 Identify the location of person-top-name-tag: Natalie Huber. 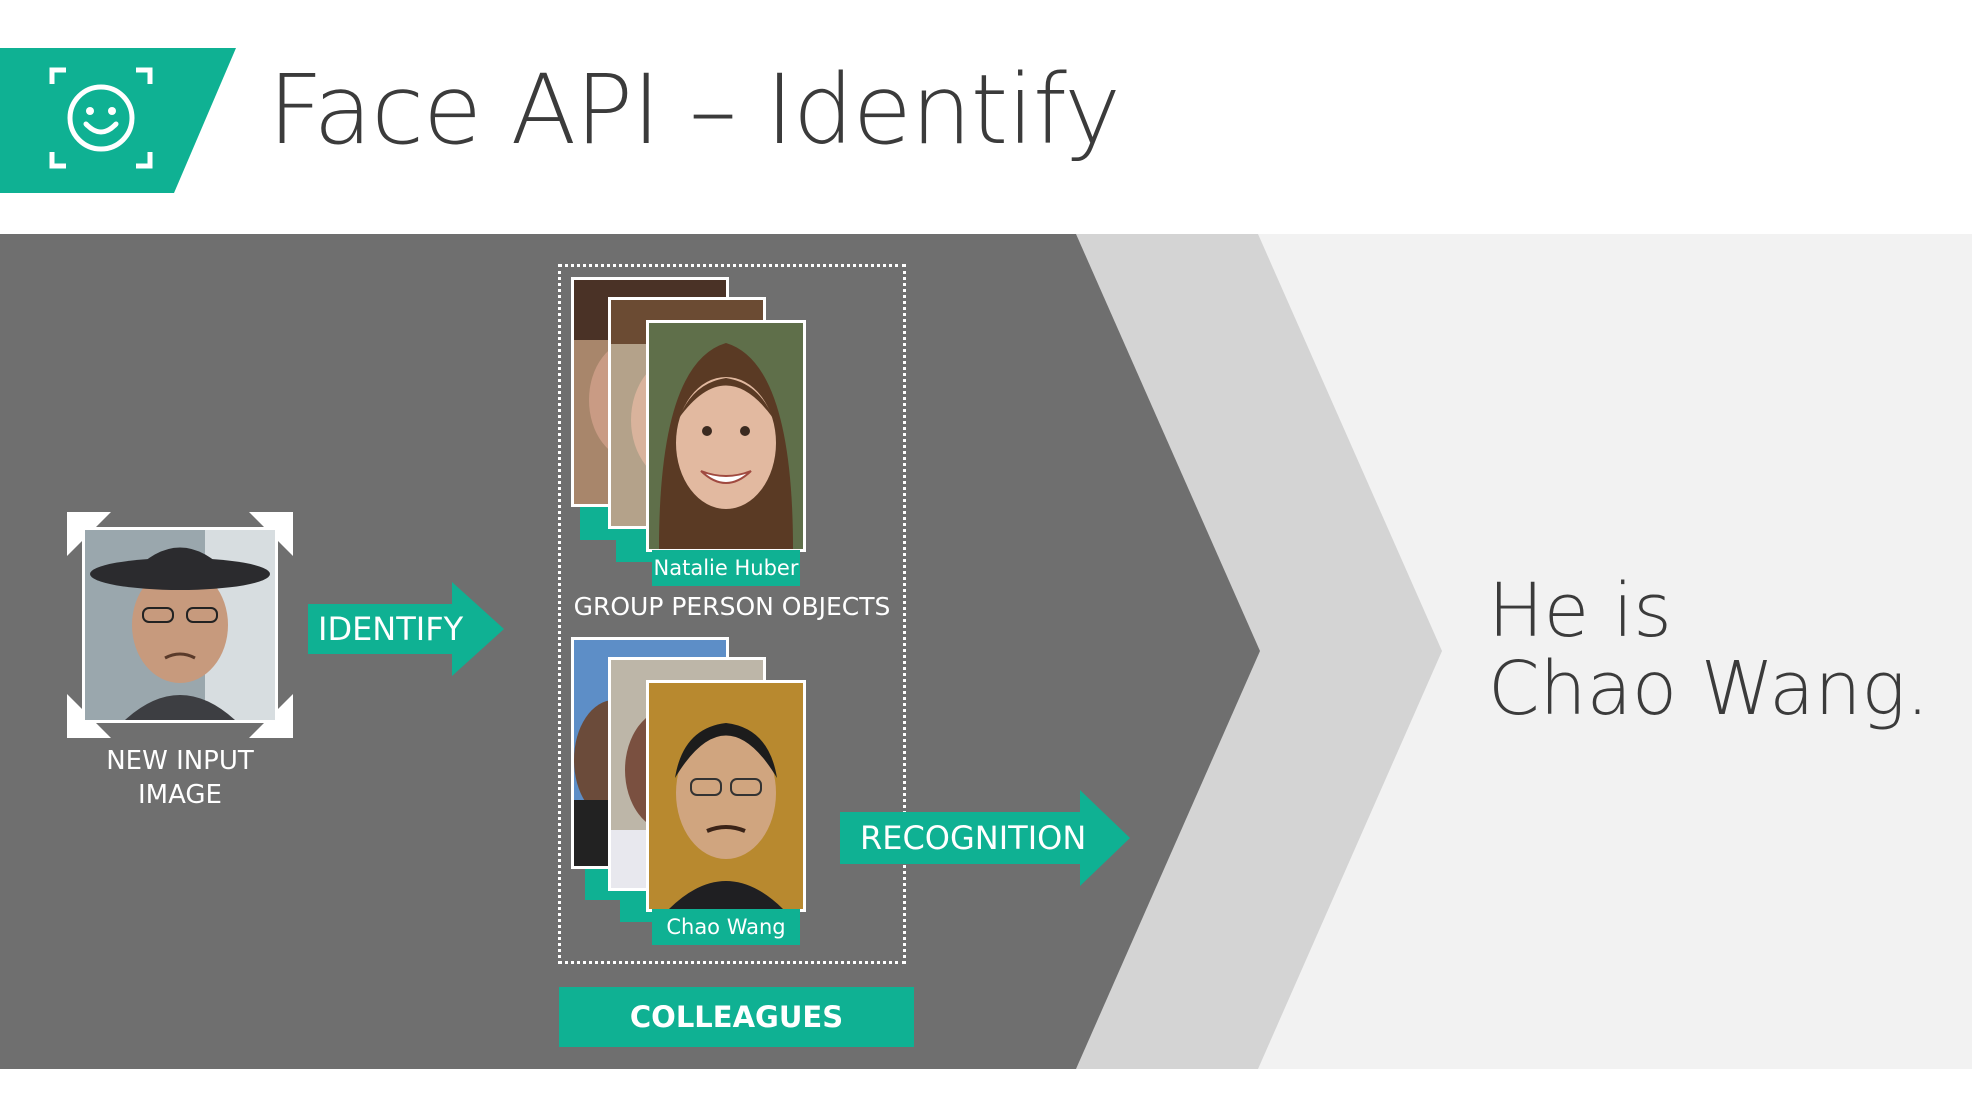
(726, 568).